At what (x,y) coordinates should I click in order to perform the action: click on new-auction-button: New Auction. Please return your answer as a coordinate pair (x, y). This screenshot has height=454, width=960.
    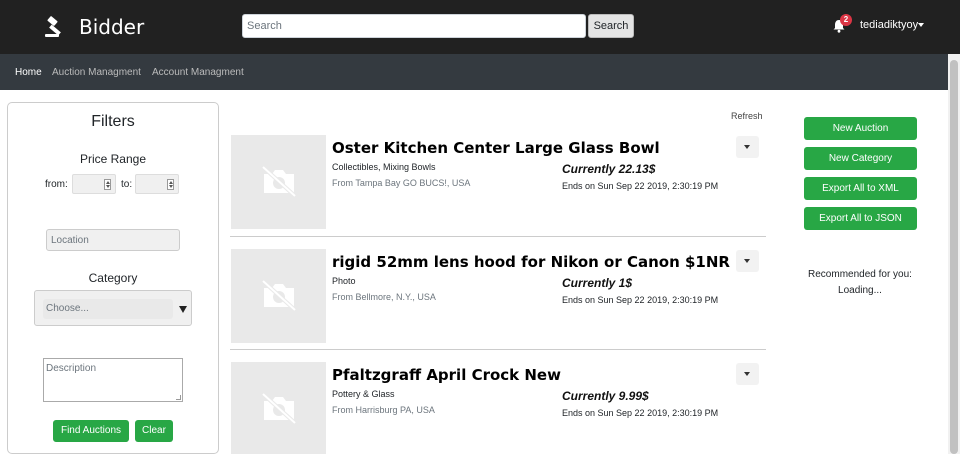
    Looking at the image, I should click on (860, 128).